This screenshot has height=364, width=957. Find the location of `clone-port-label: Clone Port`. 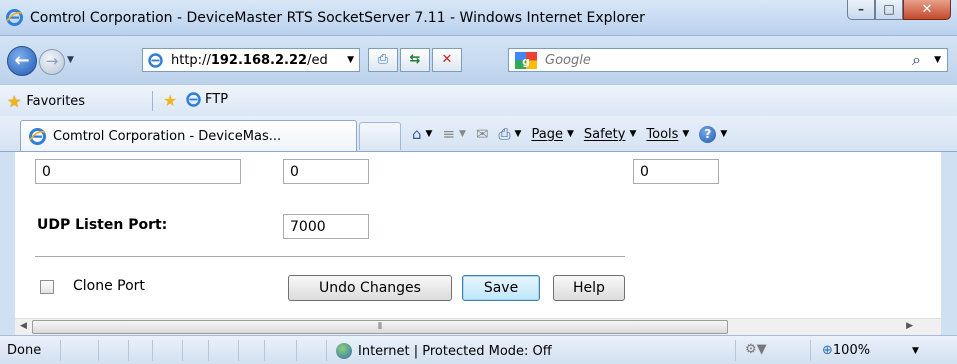

clone-port-label: Clone Port is located at coordinates (109, 286).